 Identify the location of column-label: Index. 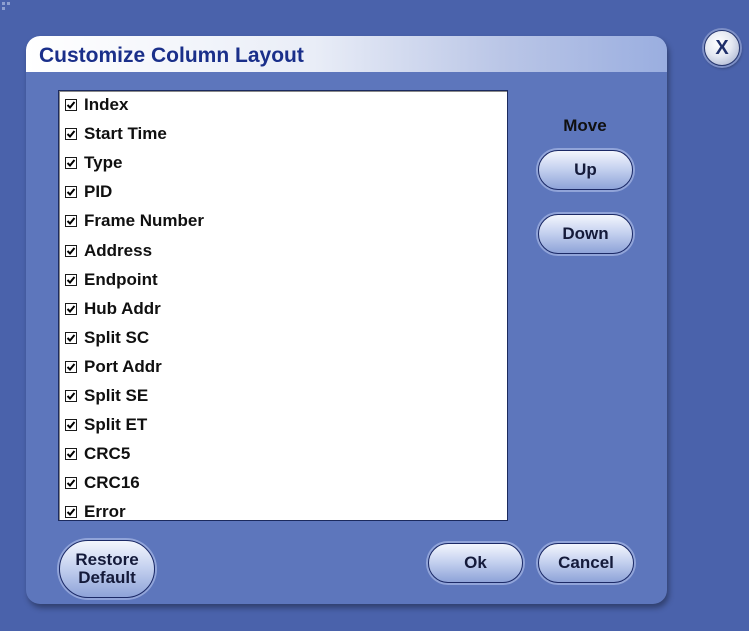
(106, 104).